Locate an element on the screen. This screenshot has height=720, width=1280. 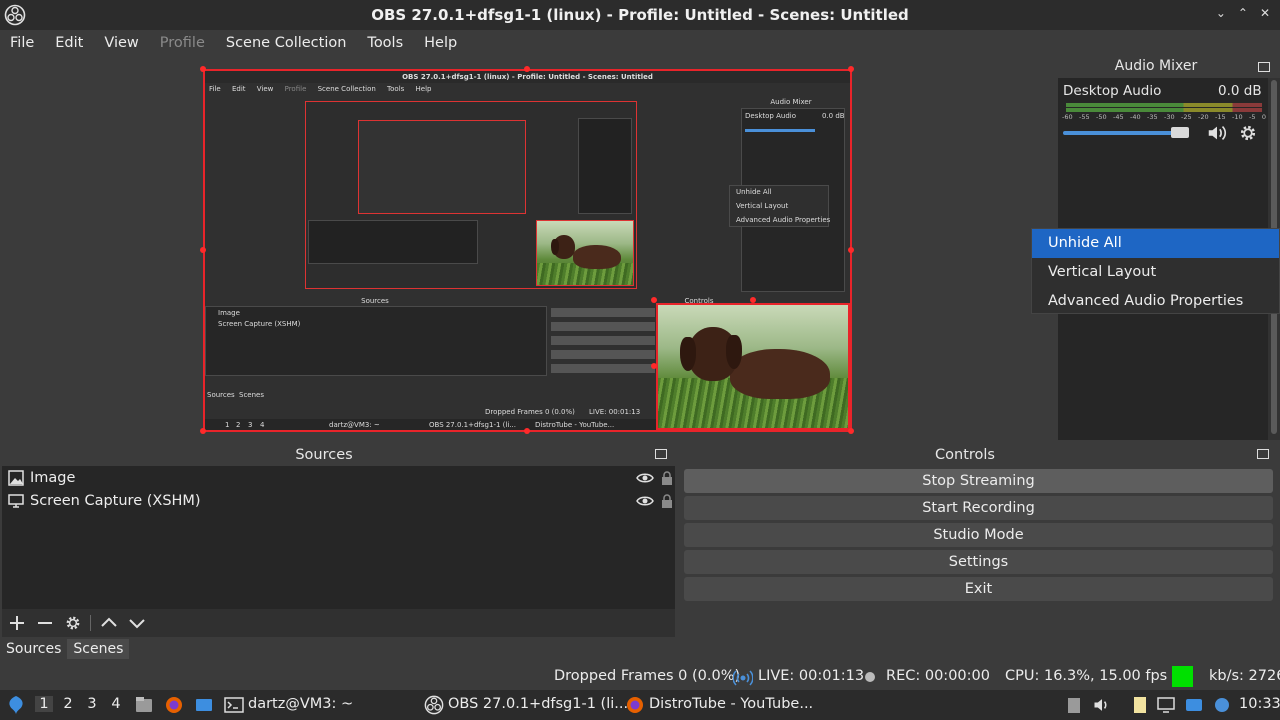
workspace-3: 3 is located at coordinates (92, 704).